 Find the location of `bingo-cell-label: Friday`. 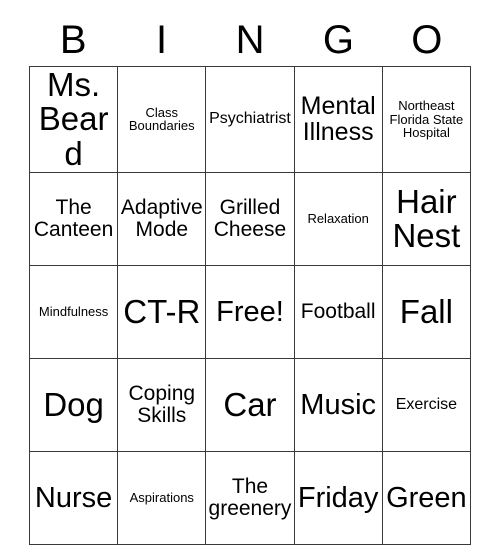

bingo-cell-label: Friday is located at coordinates (338, 497).